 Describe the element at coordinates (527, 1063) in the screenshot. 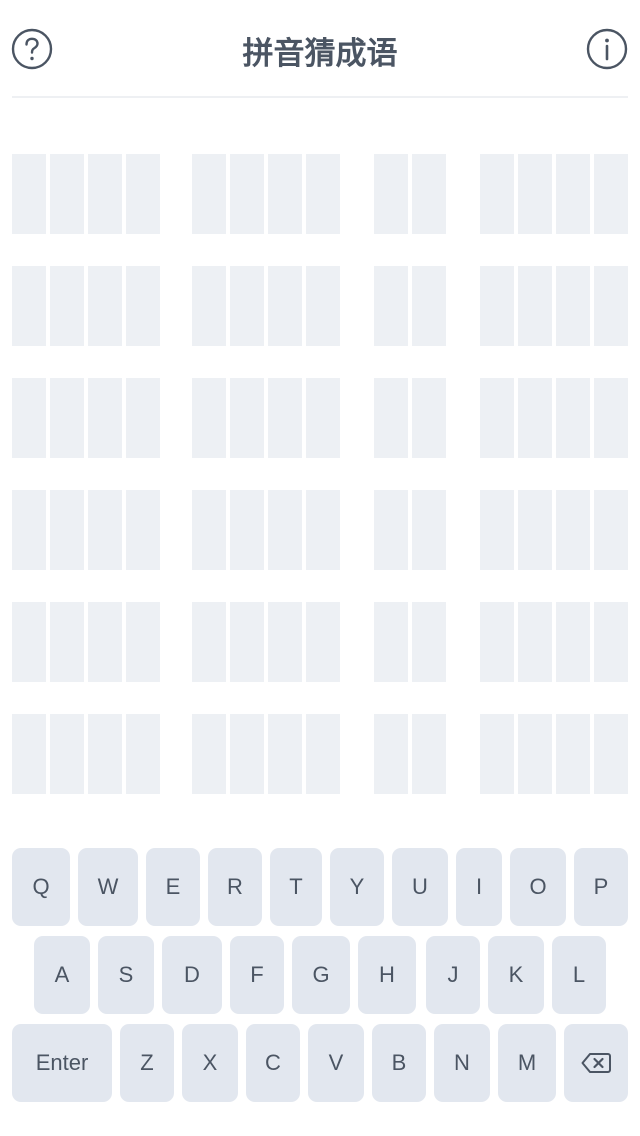

I see `key-m: M` at that location.